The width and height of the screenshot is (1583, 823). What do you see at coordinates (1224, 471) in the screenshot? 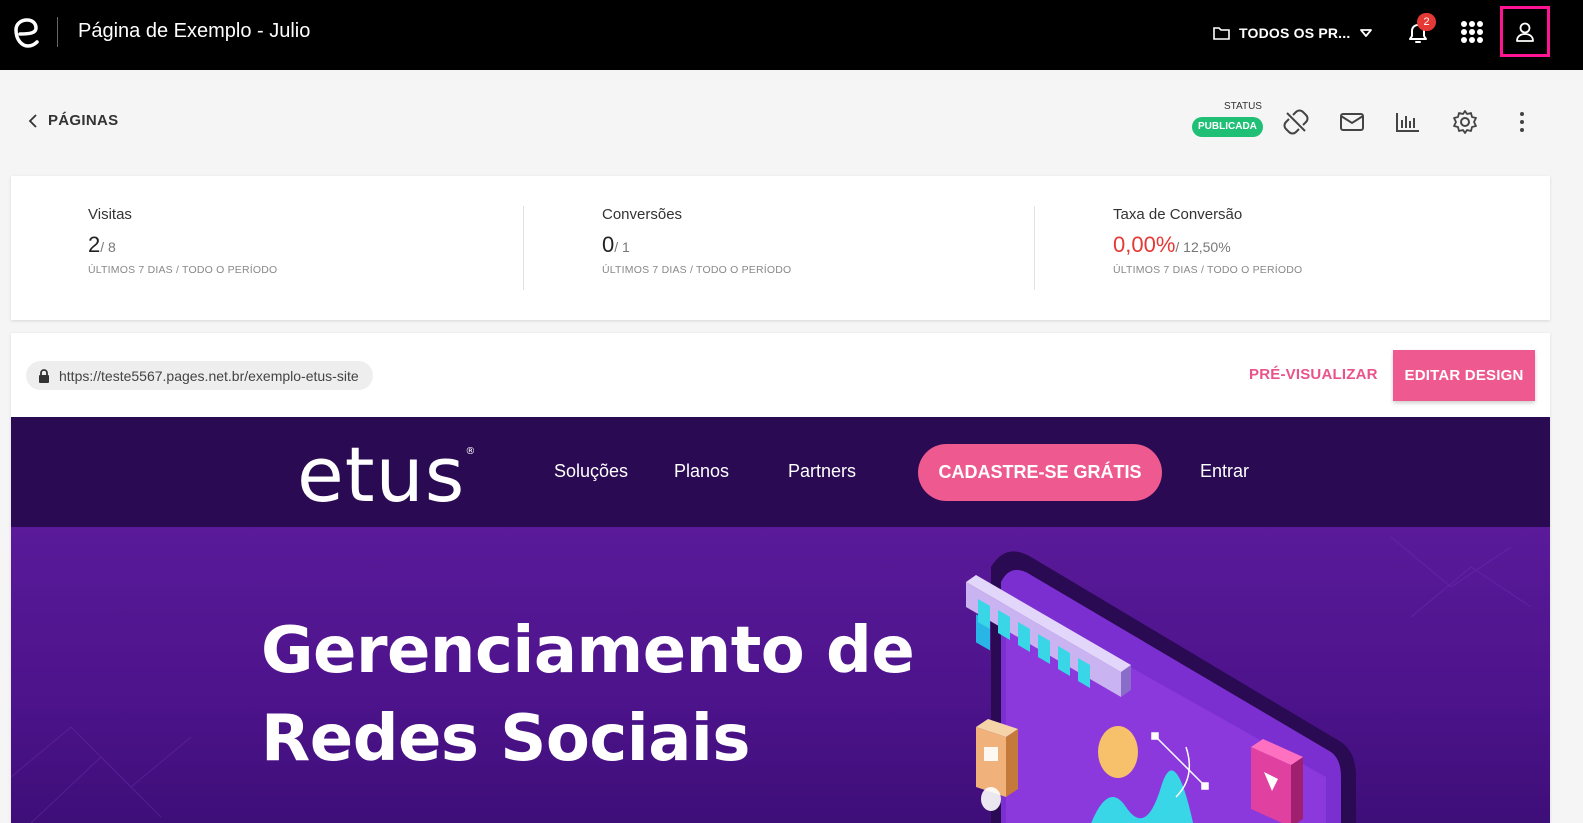
I see `site-login-link: Entrar` at bounding box center [1224, 471].